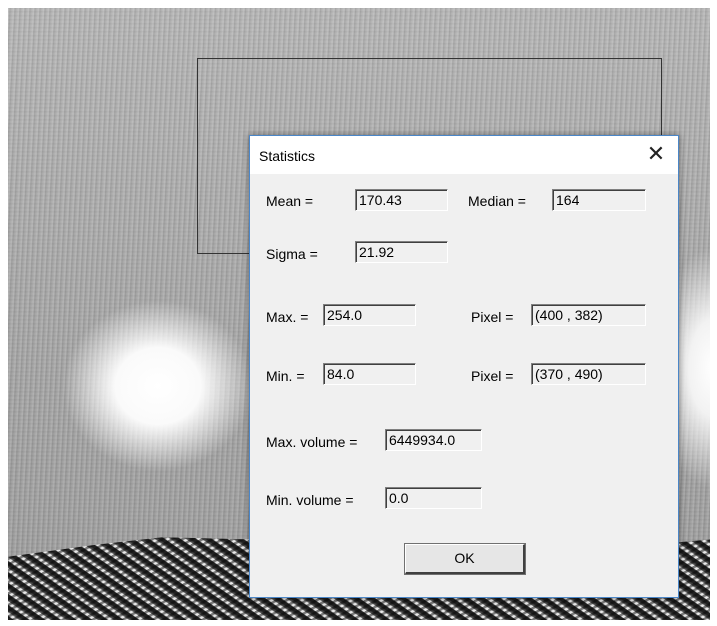  Describe the element at coordinates (497, 201) in the screenshot. I see `median-label: Median =` at that location.